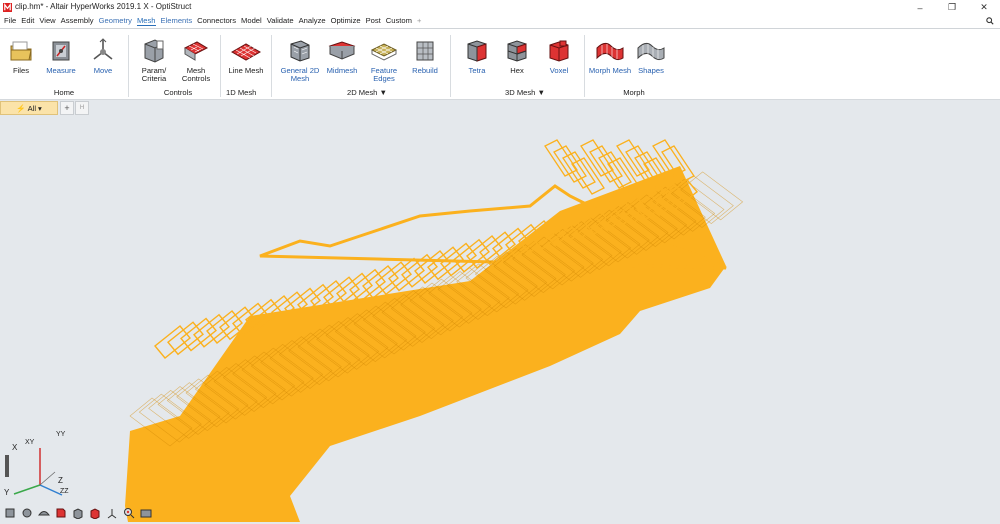 The height and width of the screenshot is (524, 1000). What do you see at coordinates (651, 70) in the screenshot?
I see `shapes-label: Shapes` at bounding box center [651, 70].